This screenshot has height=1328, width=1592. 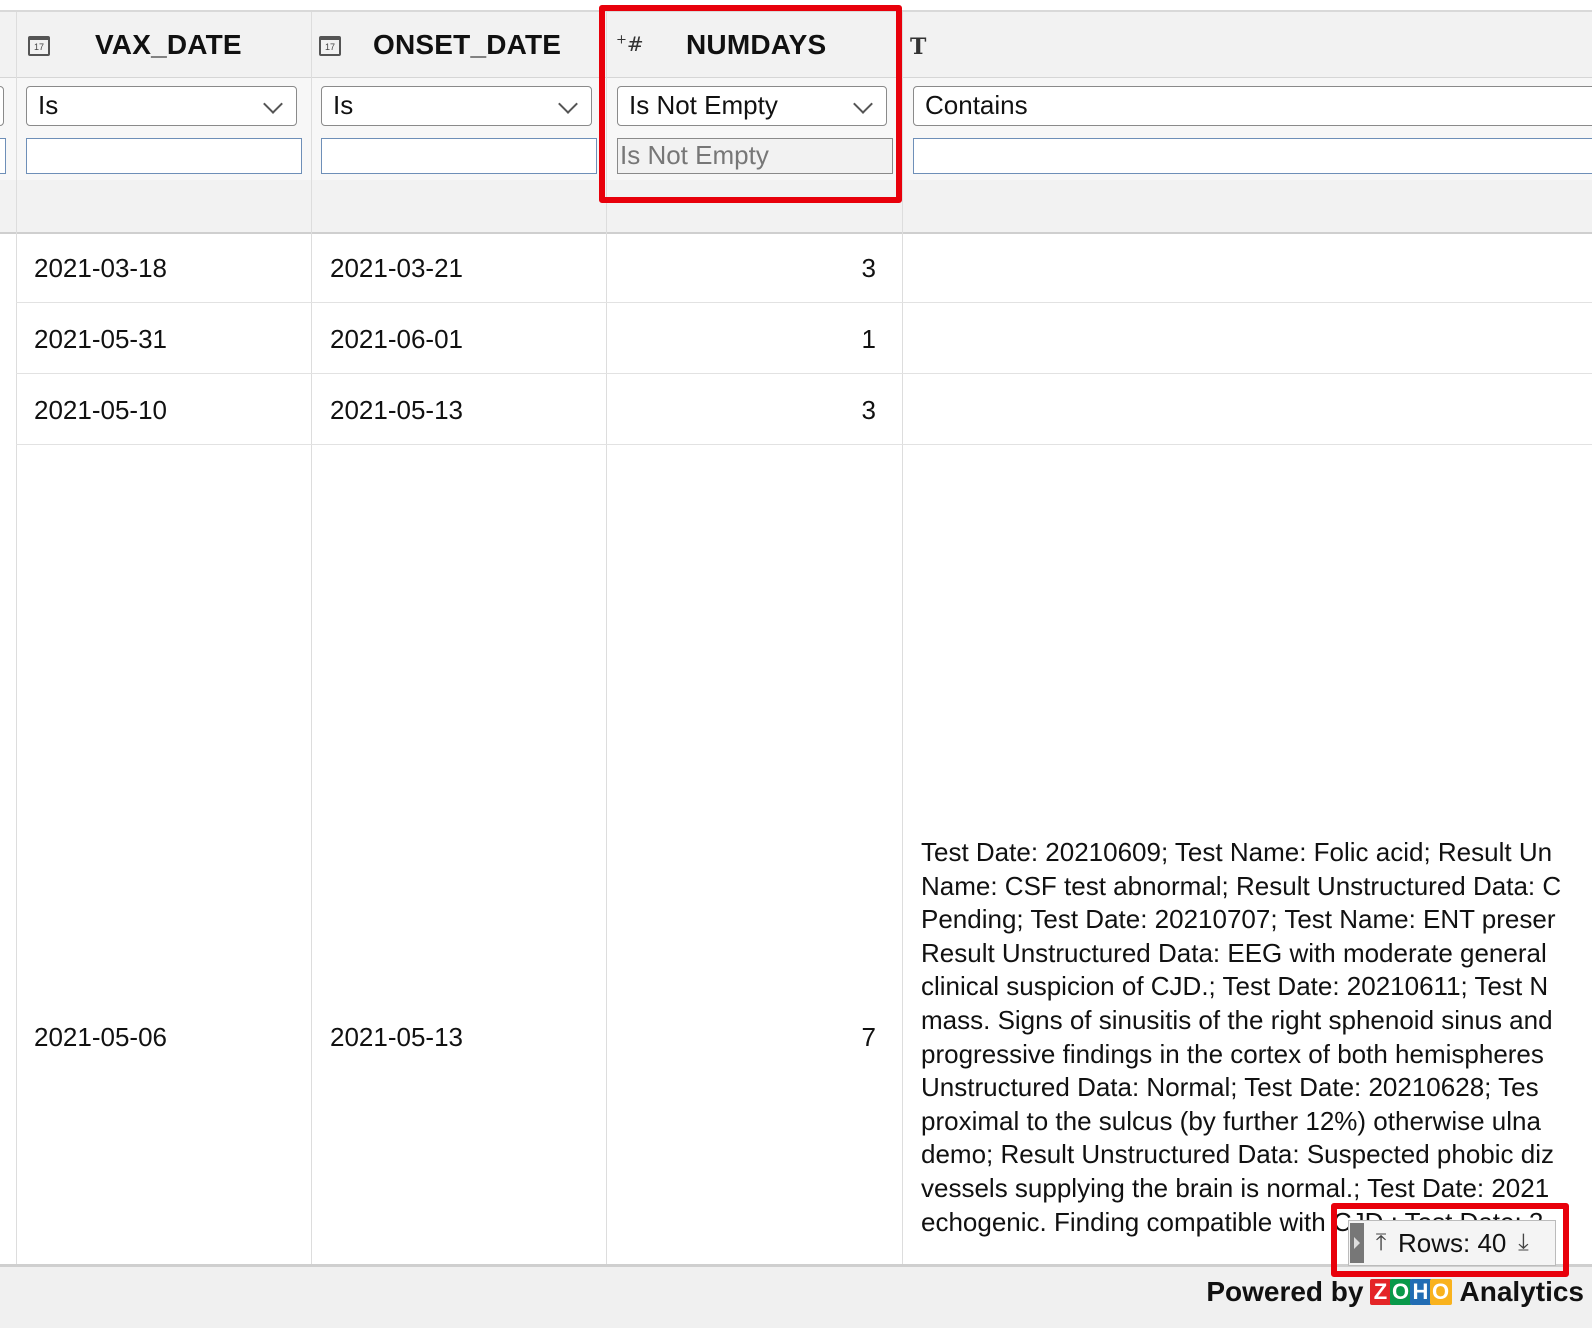 I want to click on text-type-icon: T, so click(x=918, y=47).